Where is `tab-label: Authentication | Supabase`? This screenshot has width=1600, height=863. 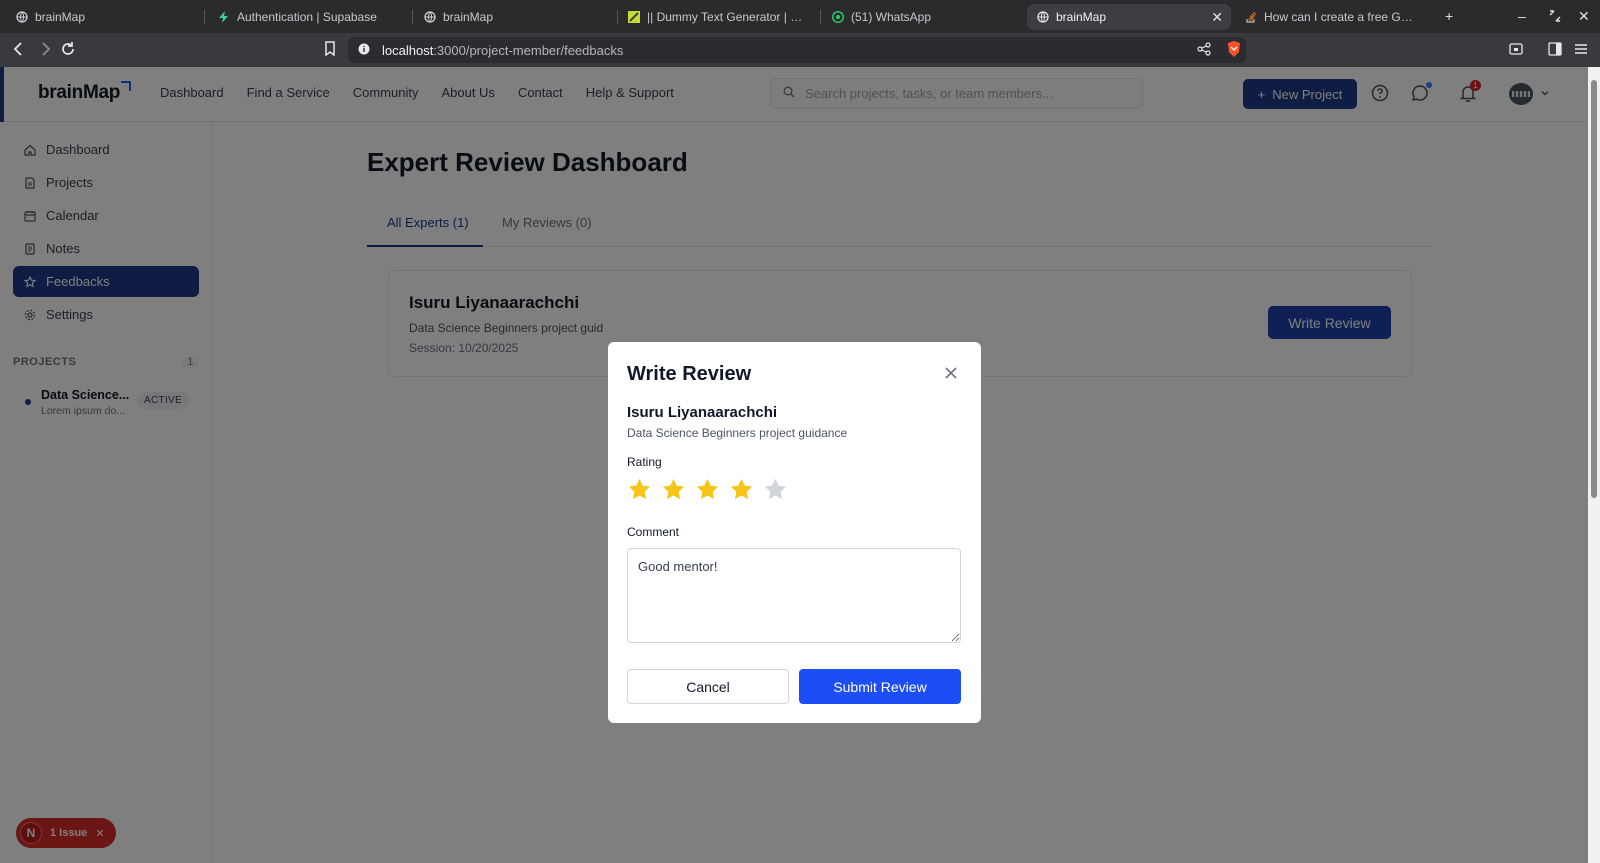 tab-label: Authentication | Supabase is located at coordinates (307, 17).